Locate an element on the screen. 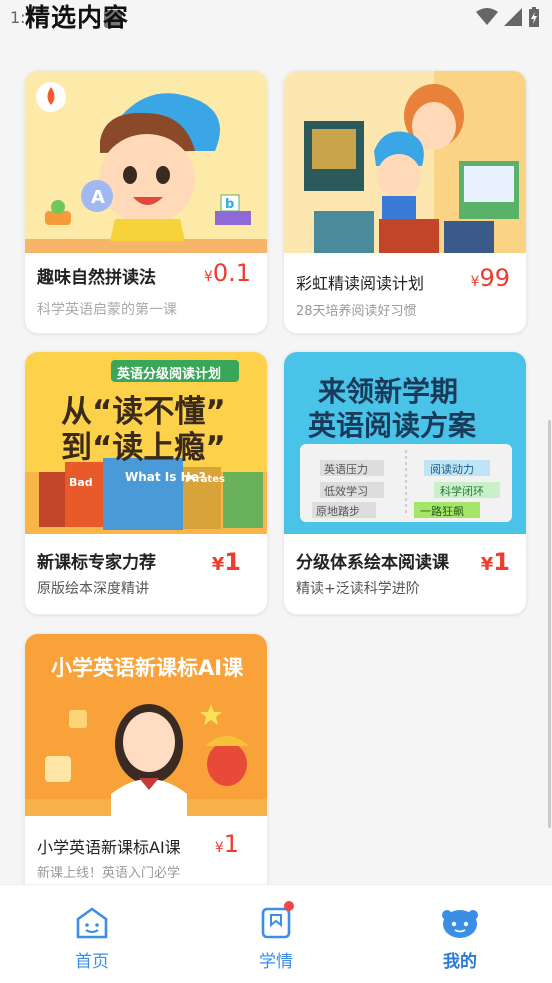  tab-label: 我的 is located at coordinates (460, 962).